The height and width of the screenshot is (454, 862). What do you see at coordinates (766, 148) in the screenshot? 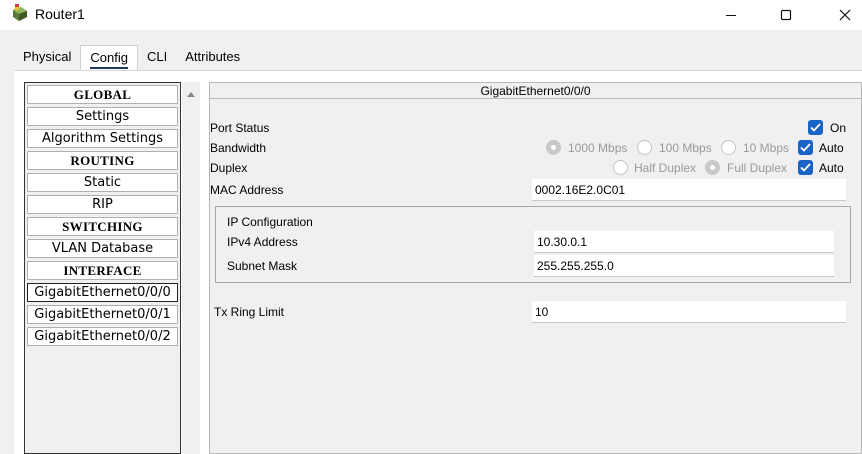
I see `bandwidth-10-label: 10 Mbps` at bounding box center [766, 148].